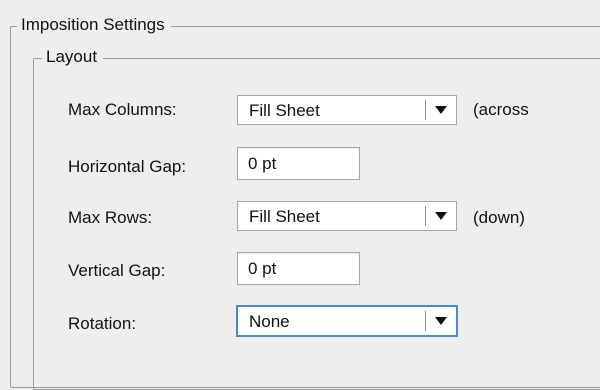 This screenshot has width=600, height=390. What do you see at coordinates (102, 323) in the screenshot?
I see `rotation-label: Rotation:` at bounding box center [102, 323].